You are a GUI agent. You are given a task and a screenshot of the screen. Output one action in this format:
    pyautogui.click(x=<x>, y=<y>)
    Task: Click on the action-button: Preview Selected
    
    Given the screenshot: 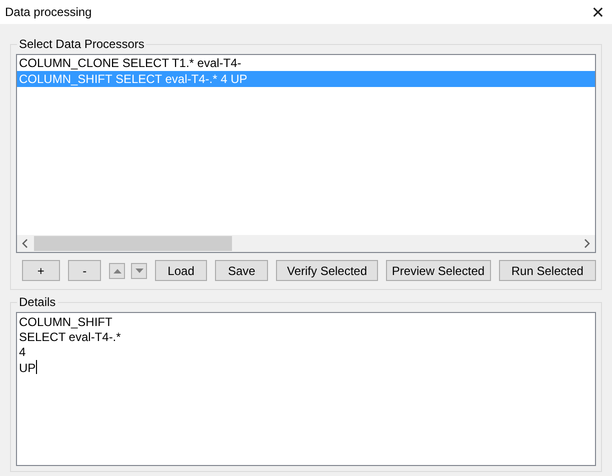 What is the action you would take?
    pyautogui.click(x=438, y=270)
    